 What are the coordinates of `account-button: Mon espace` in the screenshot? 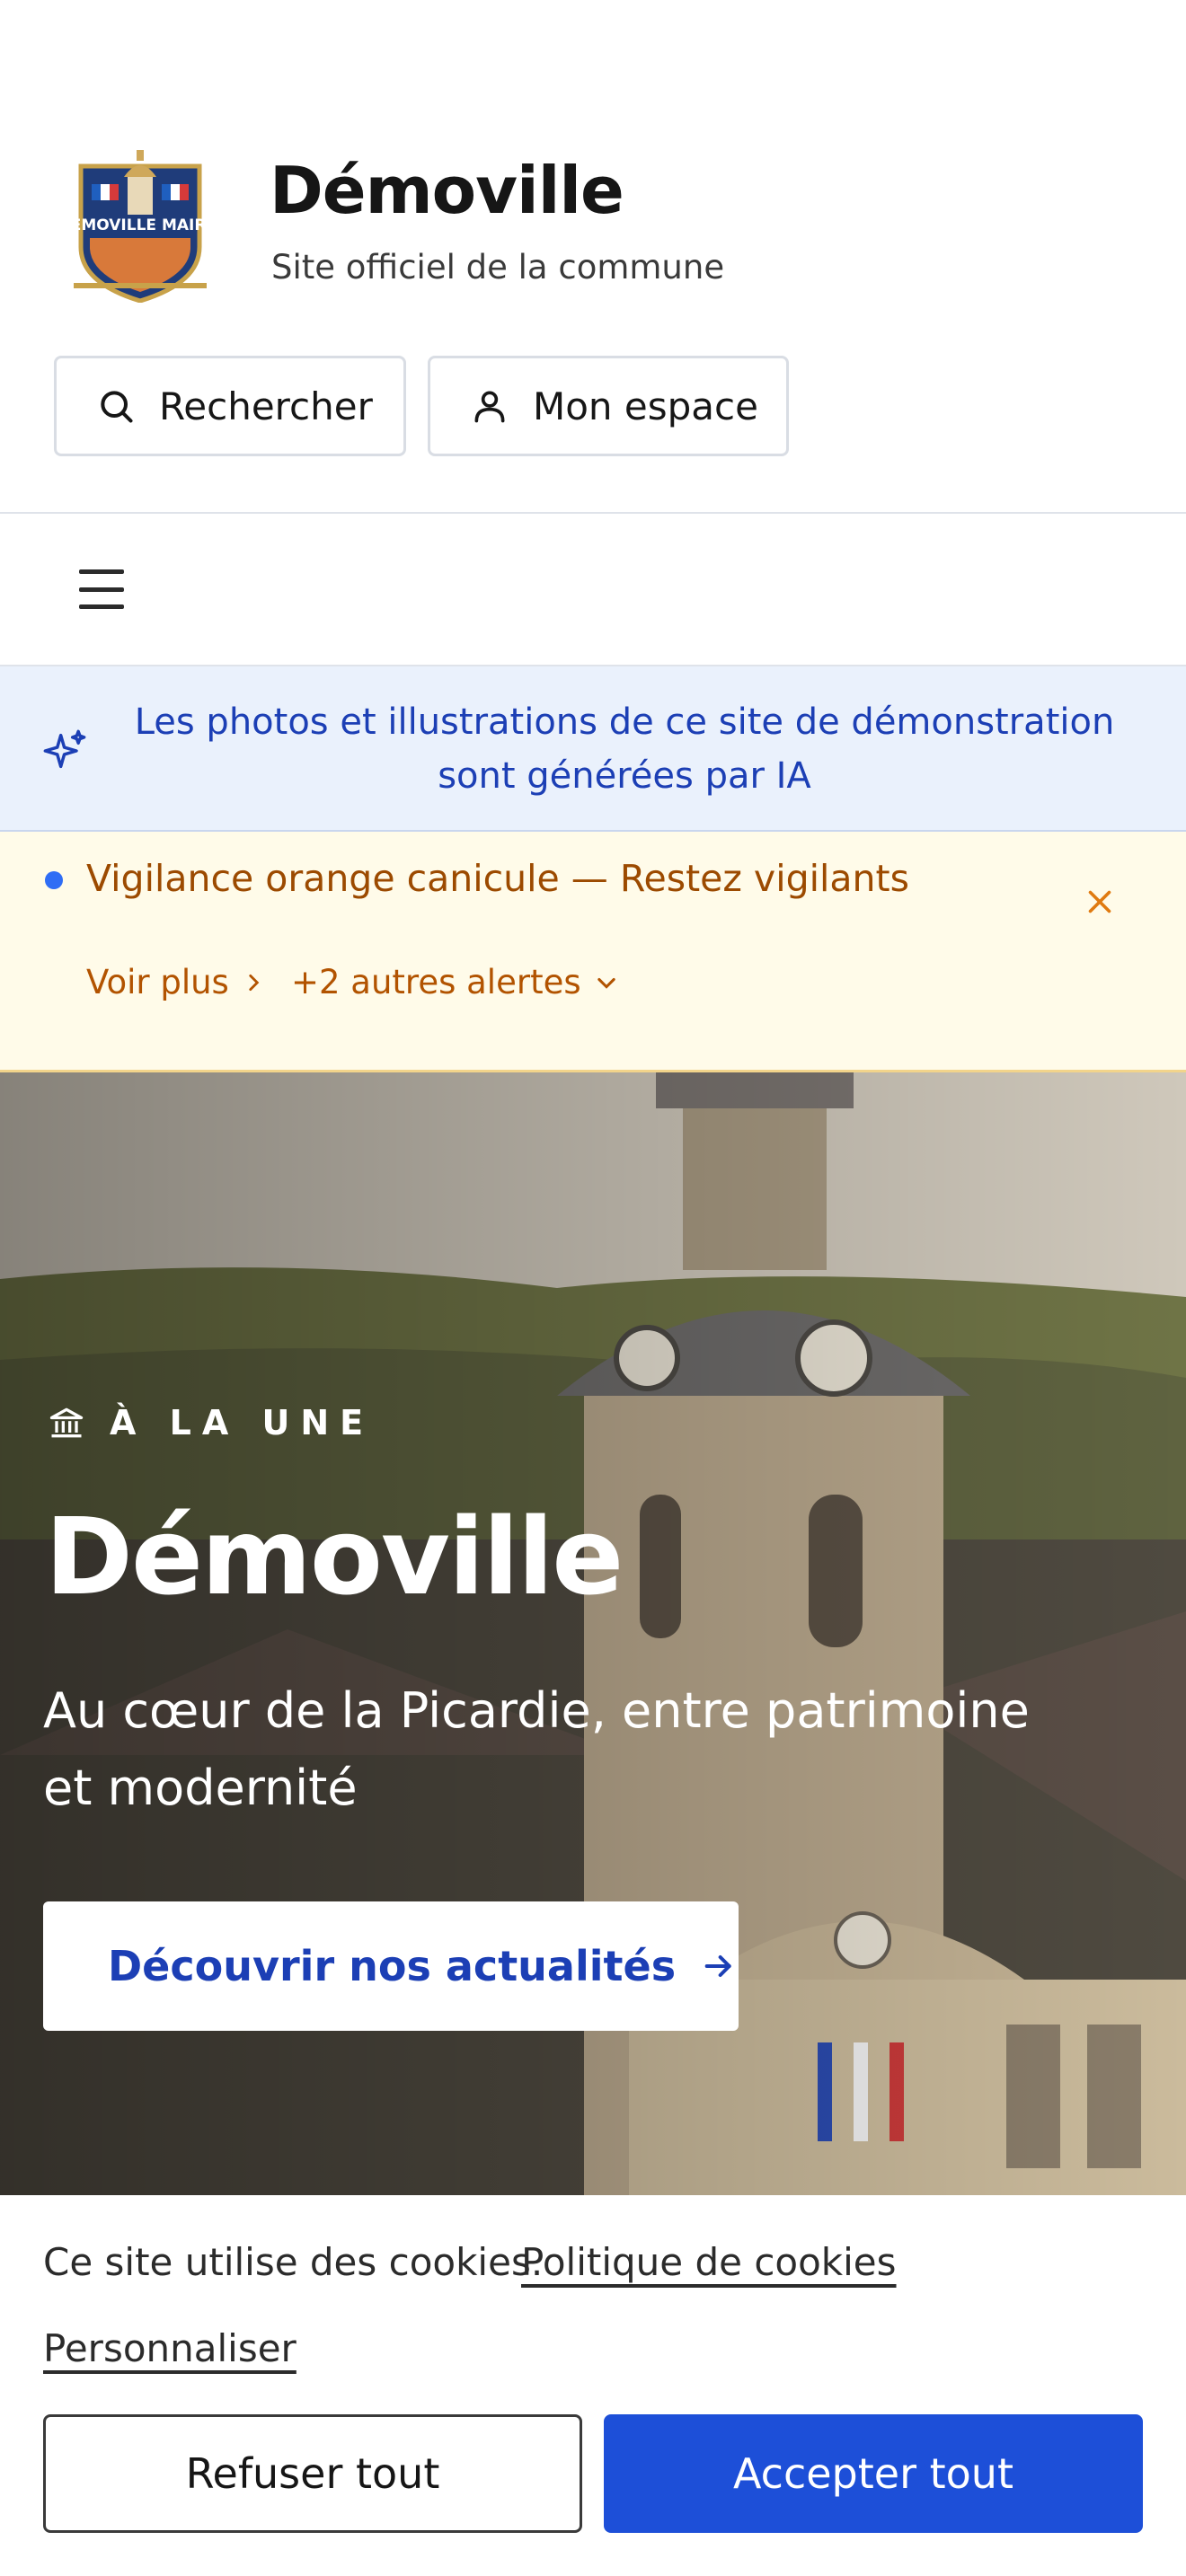 It's located at (608, 406).